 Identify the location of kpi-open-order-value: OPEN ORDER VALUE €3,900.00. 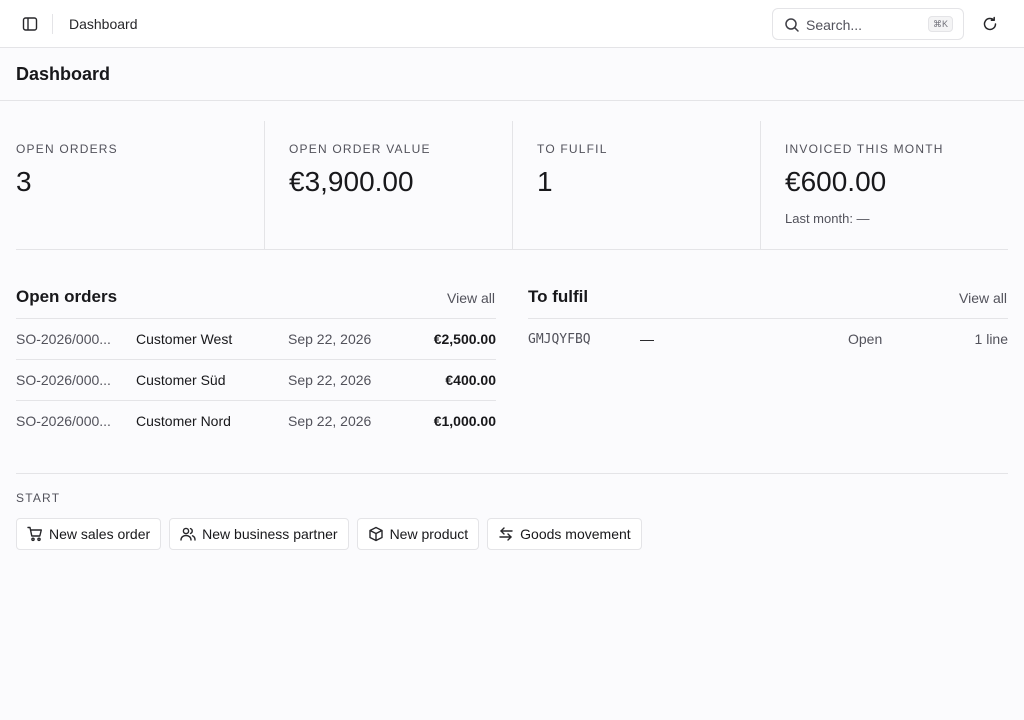
(388, 185).